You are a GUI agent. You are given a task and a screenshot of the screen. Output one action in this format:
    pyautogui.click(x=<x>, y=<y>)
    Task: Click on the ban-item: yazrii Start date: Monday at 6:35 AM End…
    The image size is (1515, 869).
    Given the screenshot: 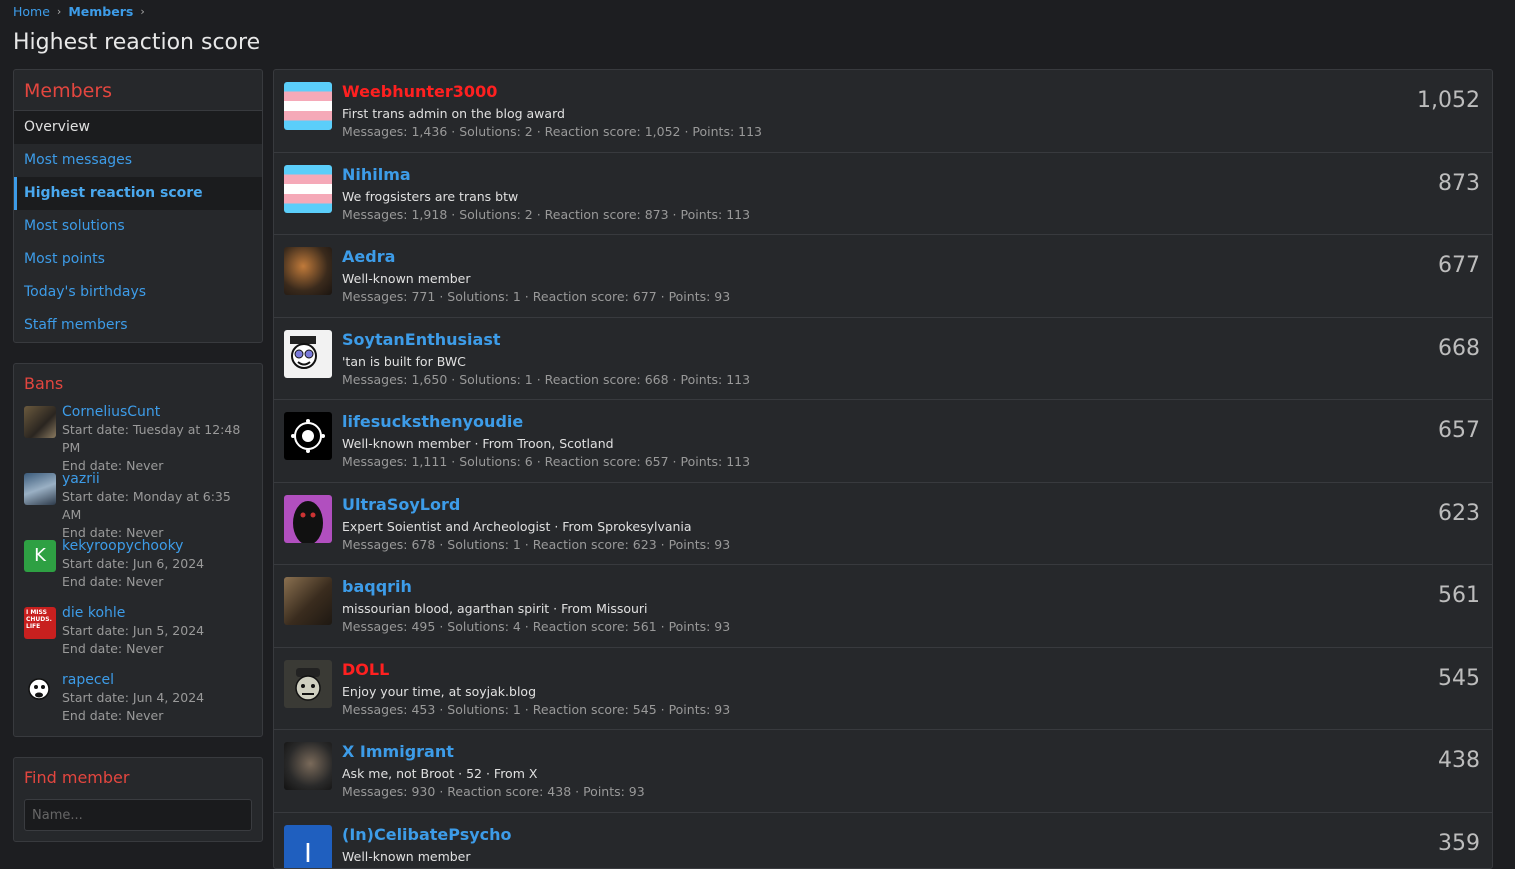 What is the action you would take?
    pyautogui.click(x=138, y=502)
    